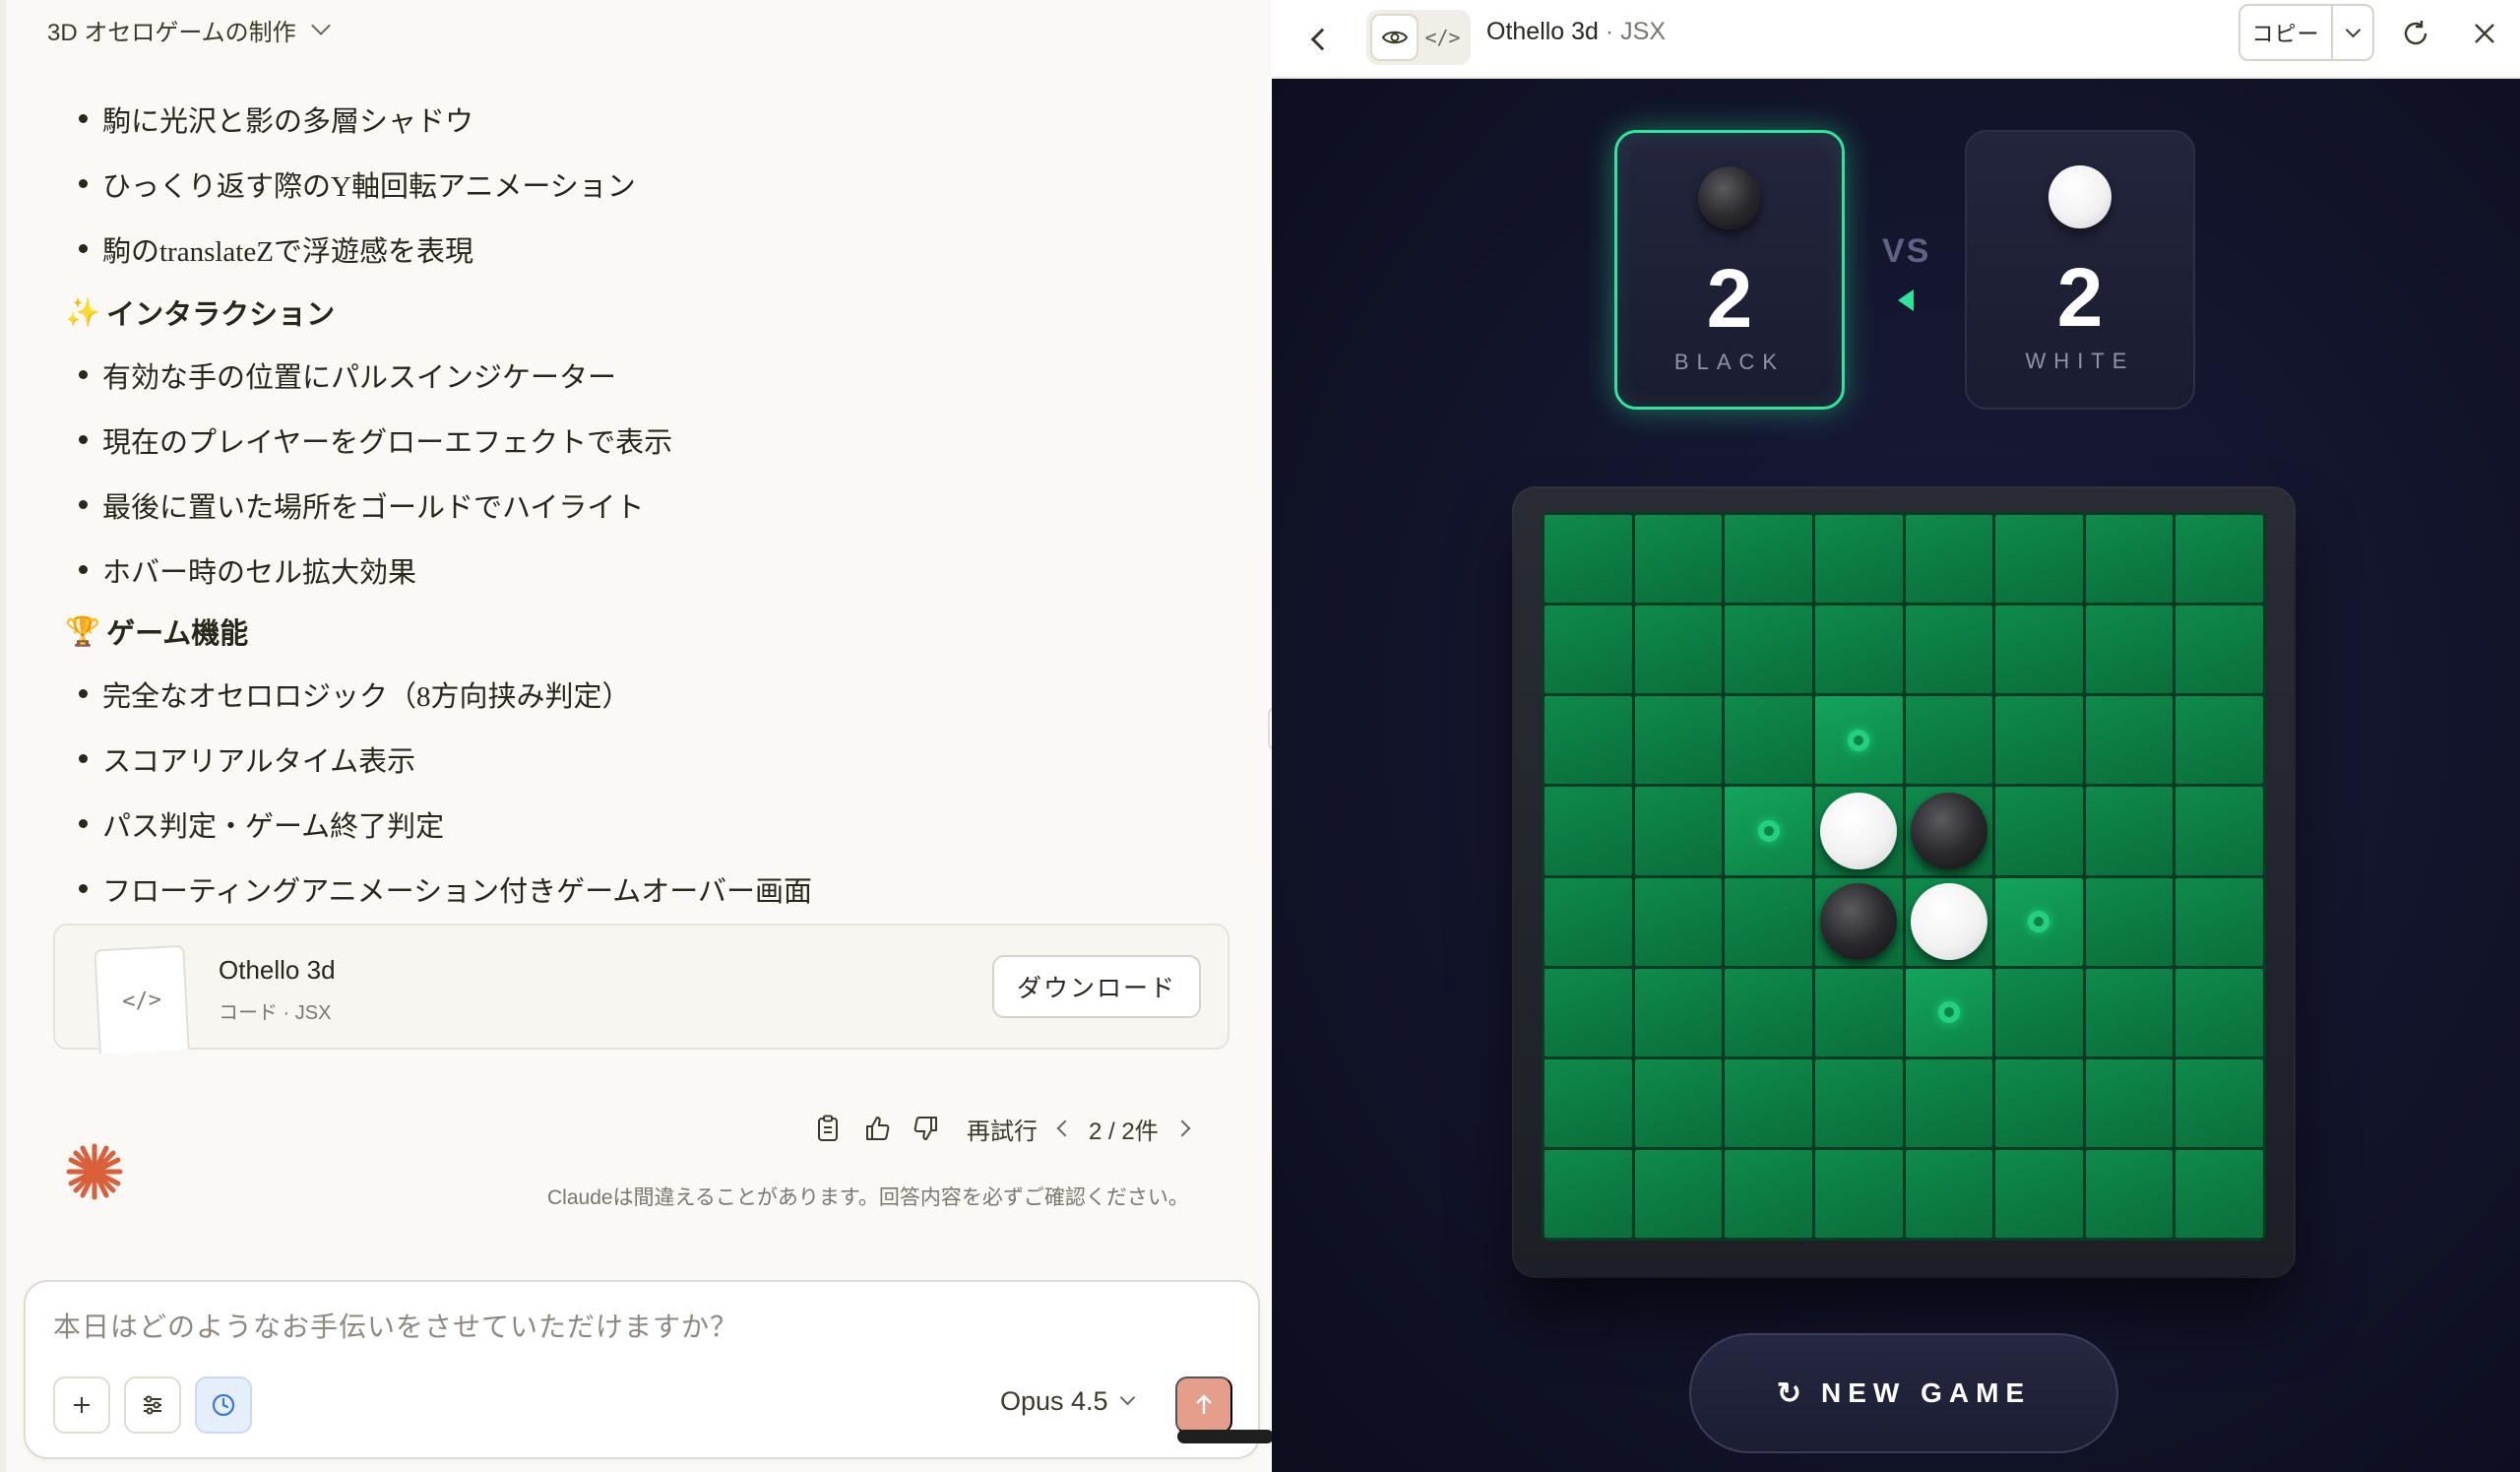 Image resolution: width=2520 pixels, height=1472 pixels. I want to click on model-name: Opus 4.5, so click(1054, 1401).